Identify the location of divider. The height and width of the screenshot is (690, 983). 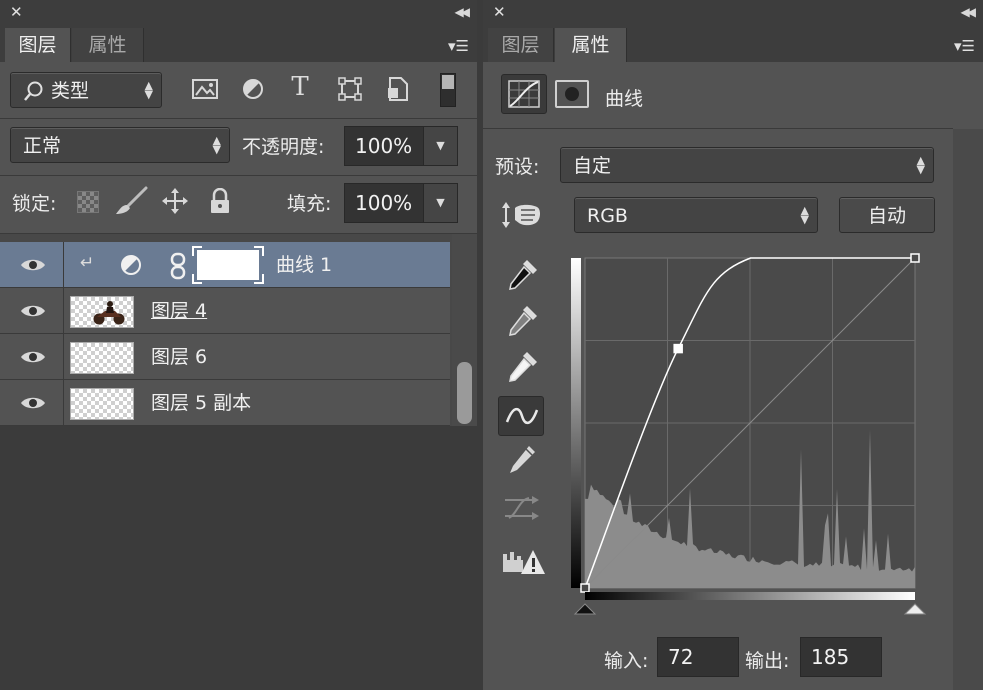
(718, 128).